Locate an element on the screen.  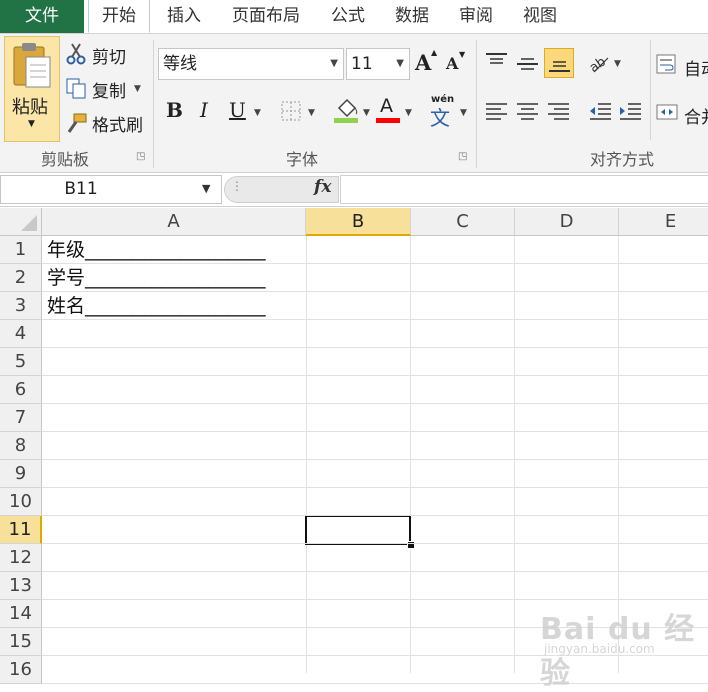
insert-function-icon: fx is located at coordinates (322, 187).